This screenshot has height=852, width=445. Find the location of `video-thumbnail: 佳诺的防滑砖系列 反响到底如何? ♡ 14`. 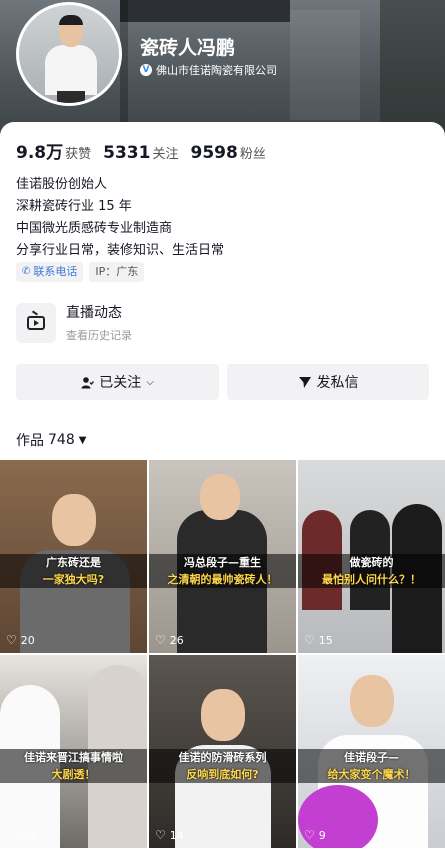

video-thumbnail: 佳诺的防滑砖系列 反响到底如何? ♡ 14 is located at coordinates (222, 751).